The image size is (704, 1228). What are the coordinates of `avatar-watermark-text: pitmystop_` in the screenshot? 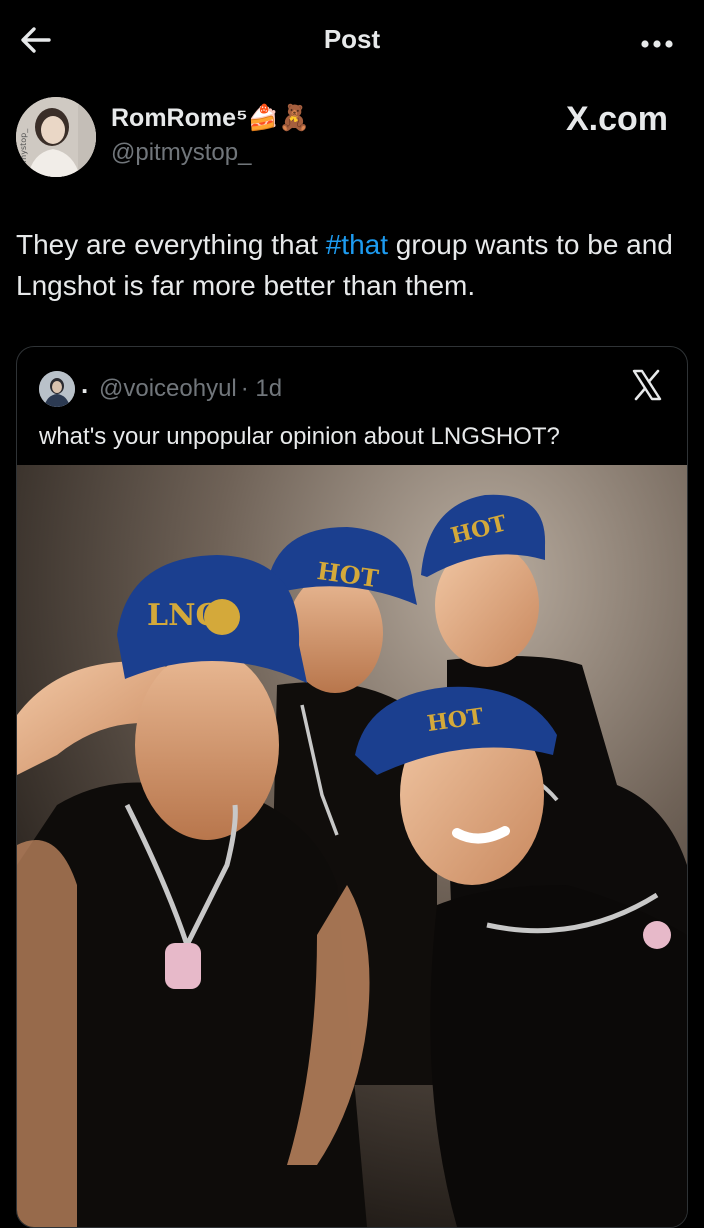 It's located at (23, 150).